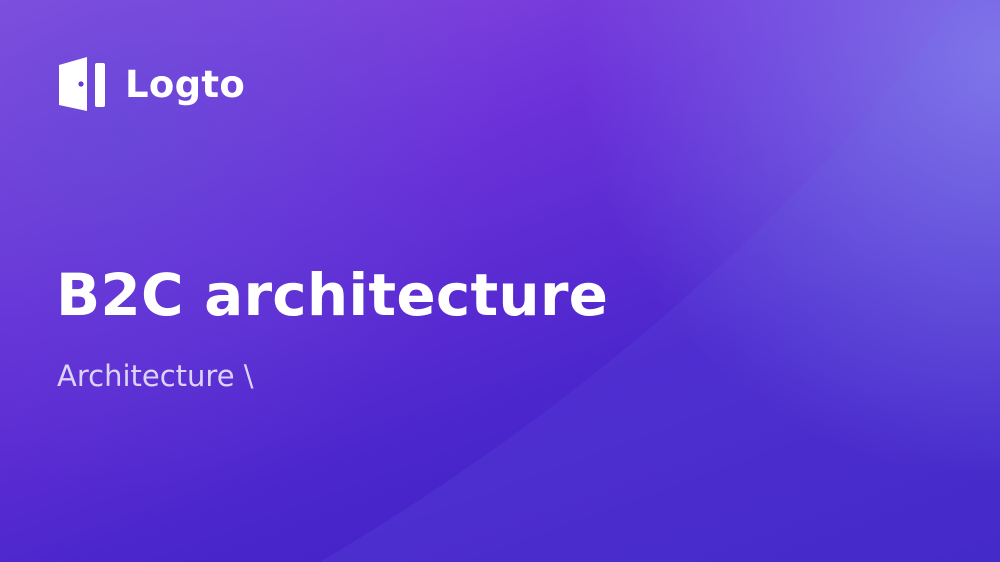  Describe the element at coordinates (332, 295) in the screenshot. I see `page-title: B2C architecture` at that location.